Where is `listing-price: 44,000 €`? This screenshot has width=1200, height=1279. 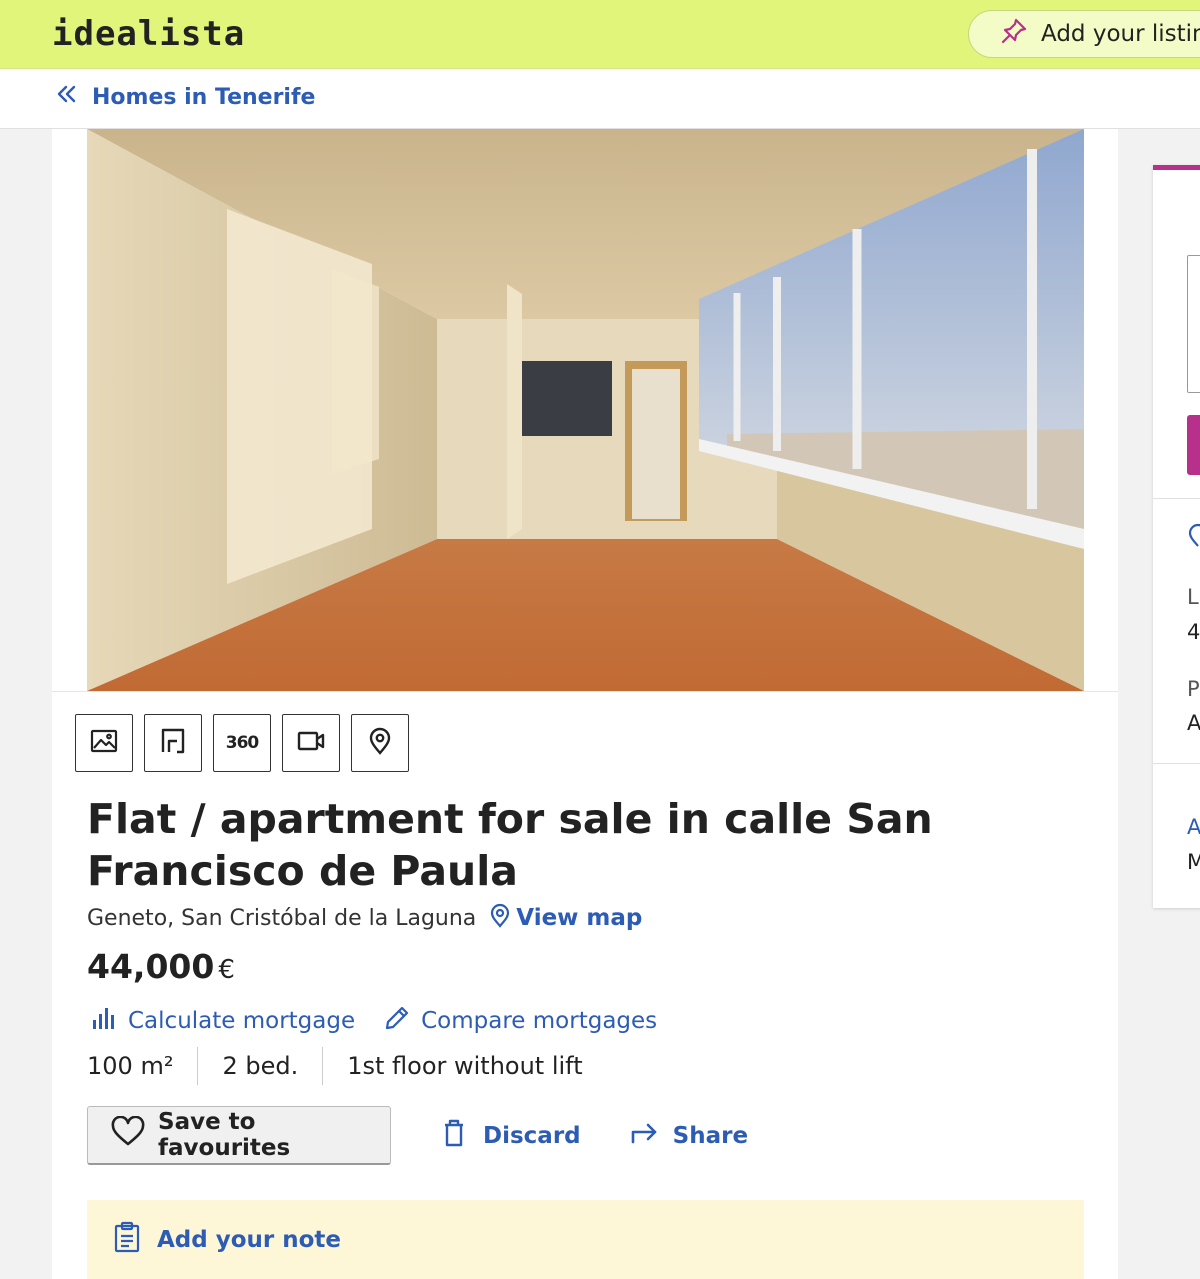 listing-price: 44,000 € is located at coordinates (161, 966).